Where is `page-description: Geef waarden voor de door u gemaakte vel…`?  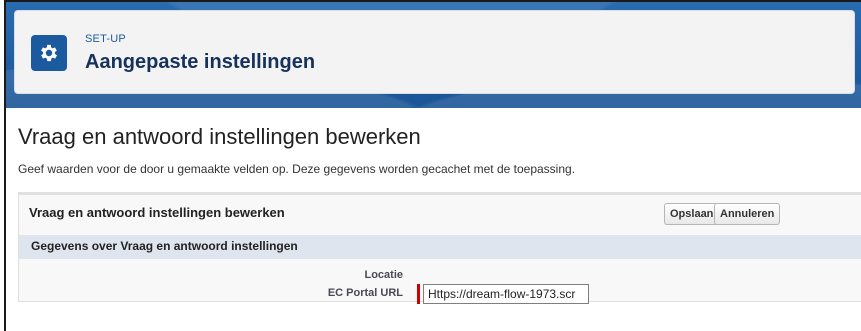
page-description: Geef waarden voor de door u gemaakte vel… is located at coordinates (297, 169).